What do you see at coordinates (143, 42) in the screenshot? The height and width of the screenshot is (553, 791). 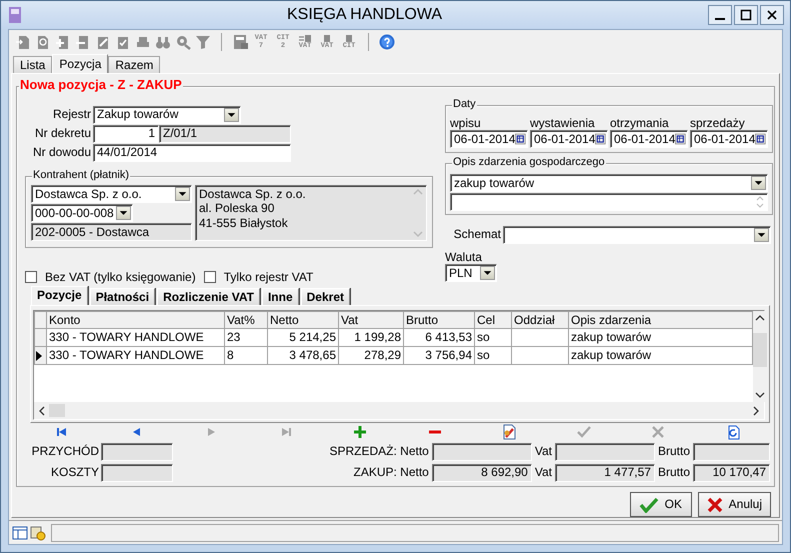 I see `print-icon` at bounding box center [143, 42].